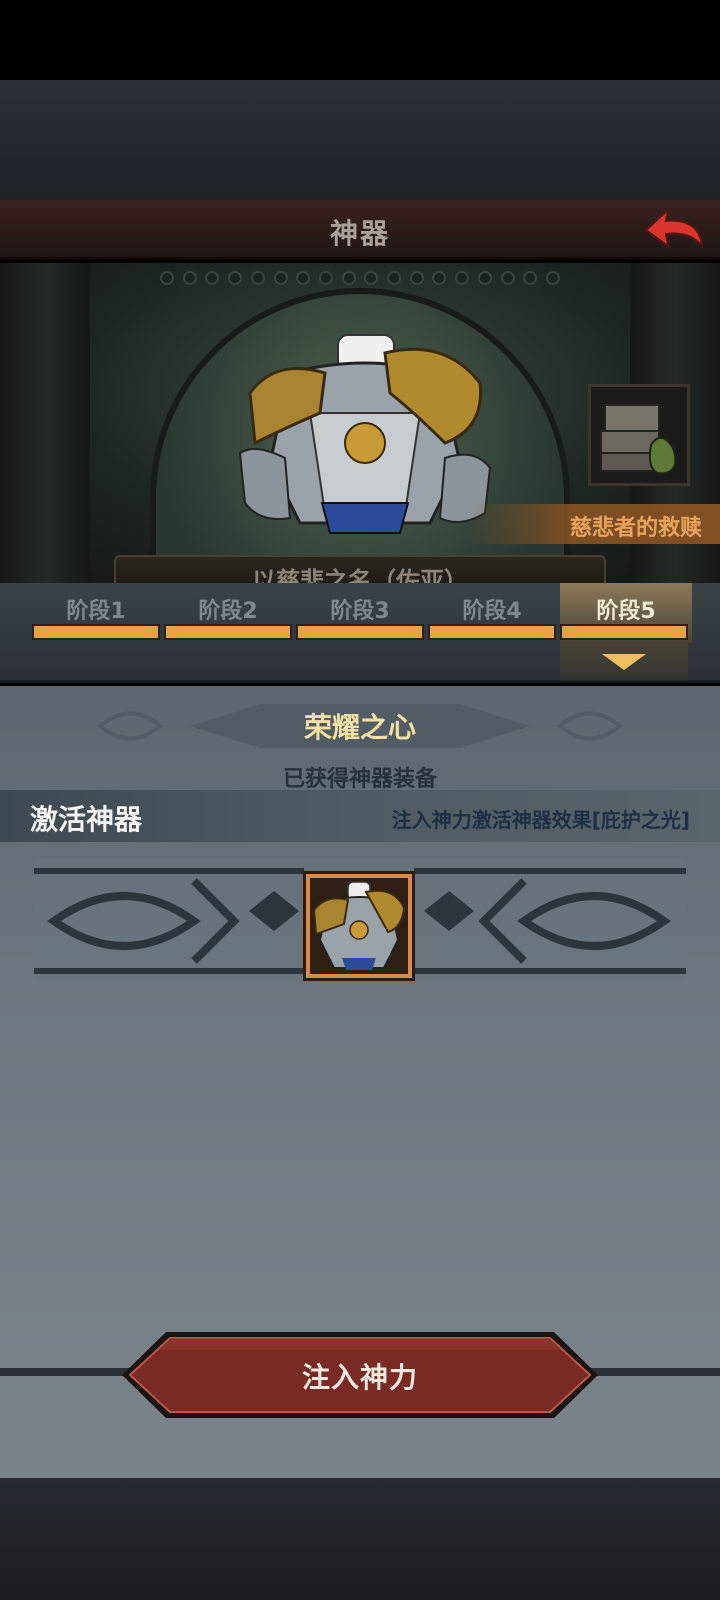  I want to click on caret-down-icon, so click(624, 662).